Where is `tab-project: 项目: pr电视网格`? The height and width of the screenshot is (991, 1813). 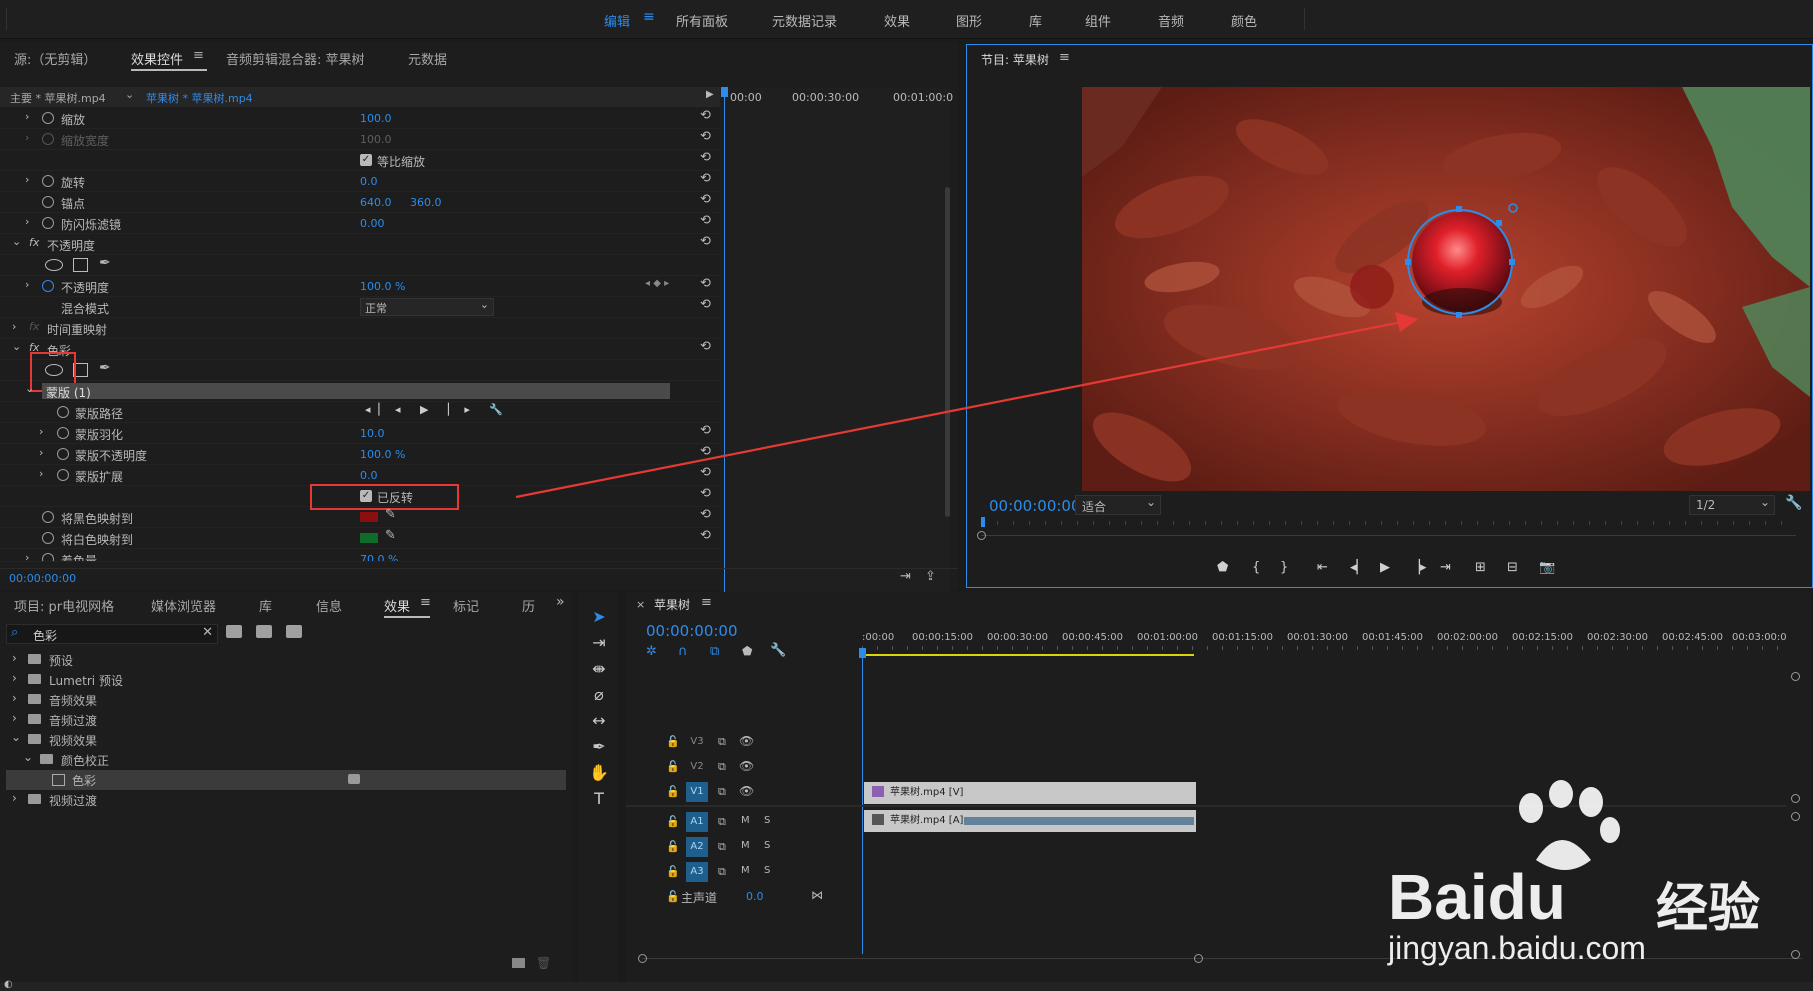
tab-project: 项目: pr电视网格 is located at coordinates (64, 605).